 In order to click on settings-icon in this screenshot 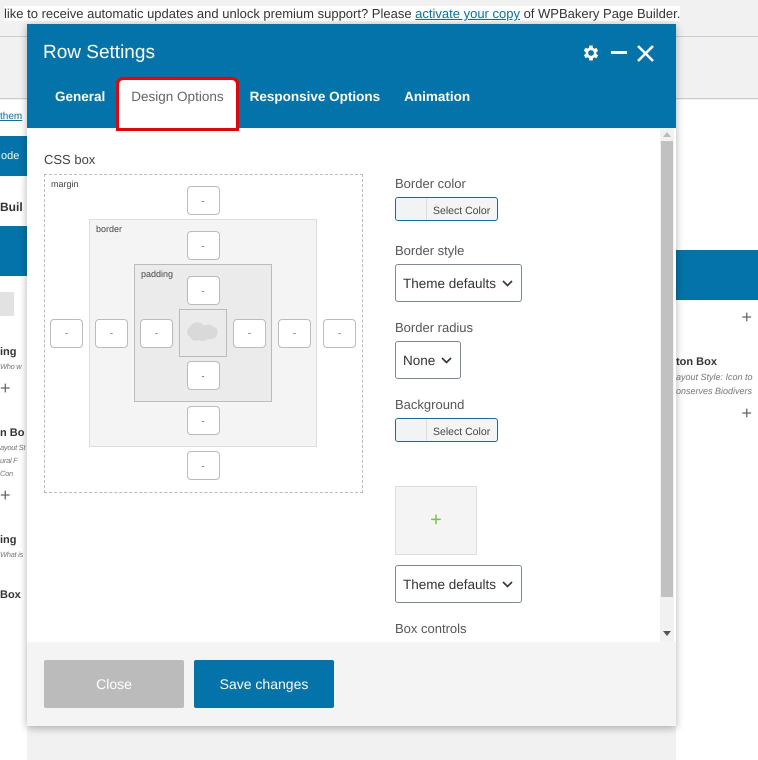, I will do `click(591, 53)`.